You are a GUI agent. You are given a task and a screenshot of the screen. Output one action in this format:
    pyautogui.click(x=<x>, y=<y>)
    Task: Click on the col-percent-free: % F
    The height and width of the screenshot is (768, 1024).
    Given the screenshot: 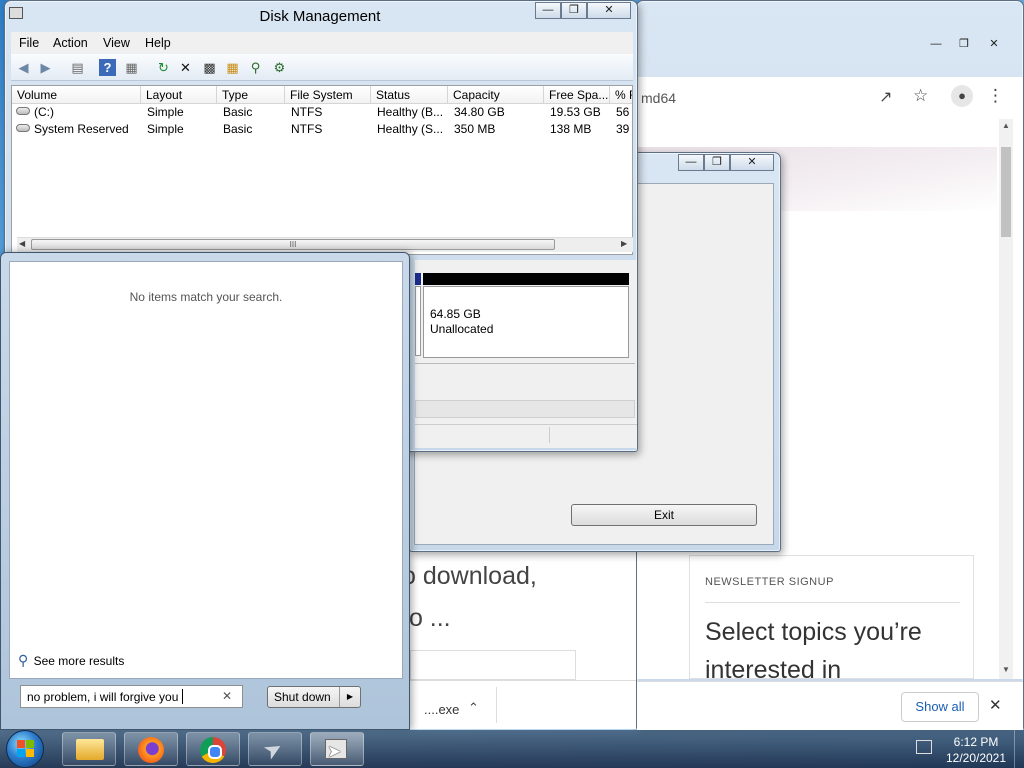 What is the action you would take?
    pyautogui.click(x=621, y=95)
    